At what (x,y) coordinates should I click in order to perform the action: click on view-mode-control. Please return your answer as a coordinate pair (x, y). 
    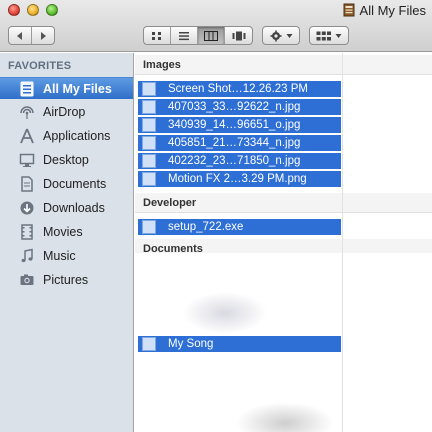
    Looking at the image, I should click on (198, 35).